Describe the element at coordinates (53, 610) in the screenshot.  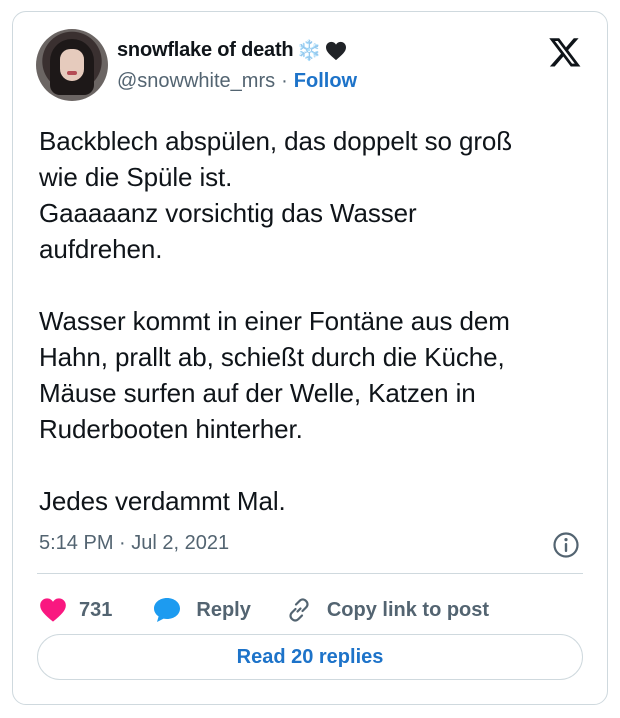
I see `heart-icon` at that location.